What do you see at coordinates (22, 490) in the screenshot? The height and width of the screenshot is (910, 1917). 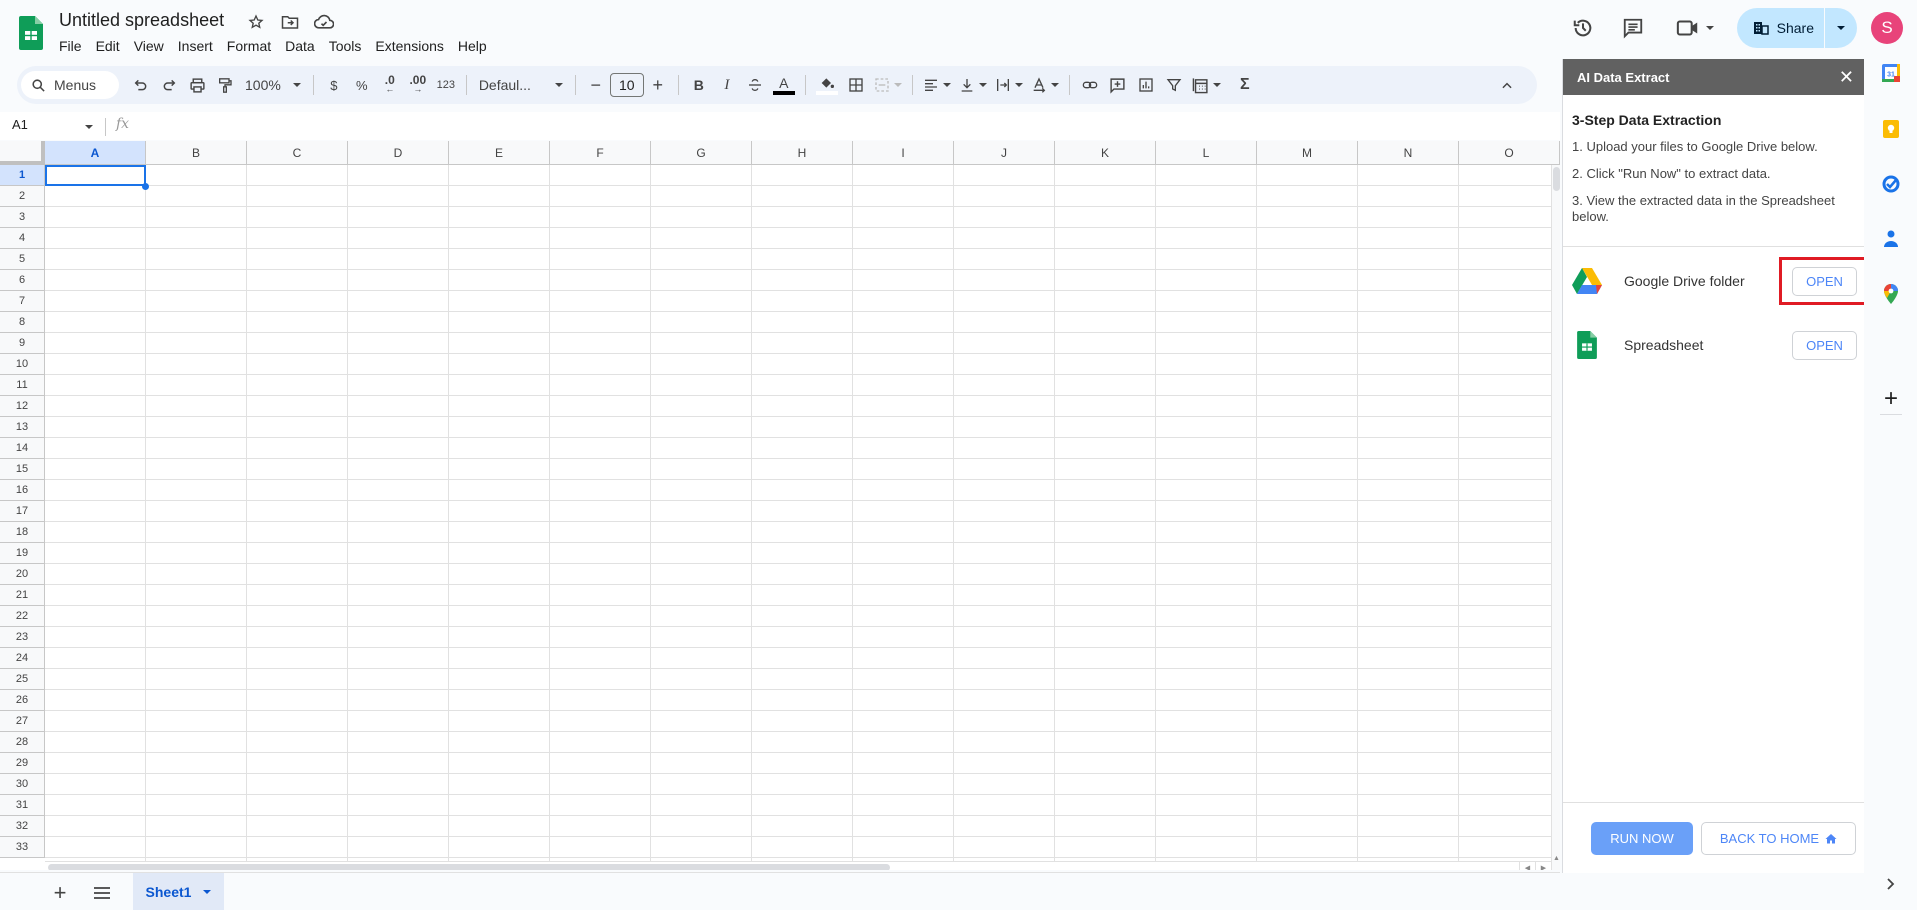 I see `row-header-16: 16` at bounding box center [22, 490].